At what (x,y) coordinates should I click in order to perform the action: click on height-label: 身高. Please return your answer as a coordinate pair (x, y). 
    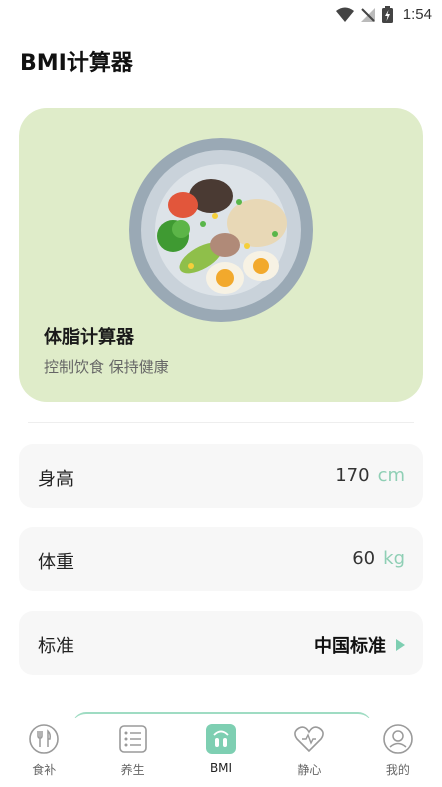
    Looking at the image, I should click on (56, 479).